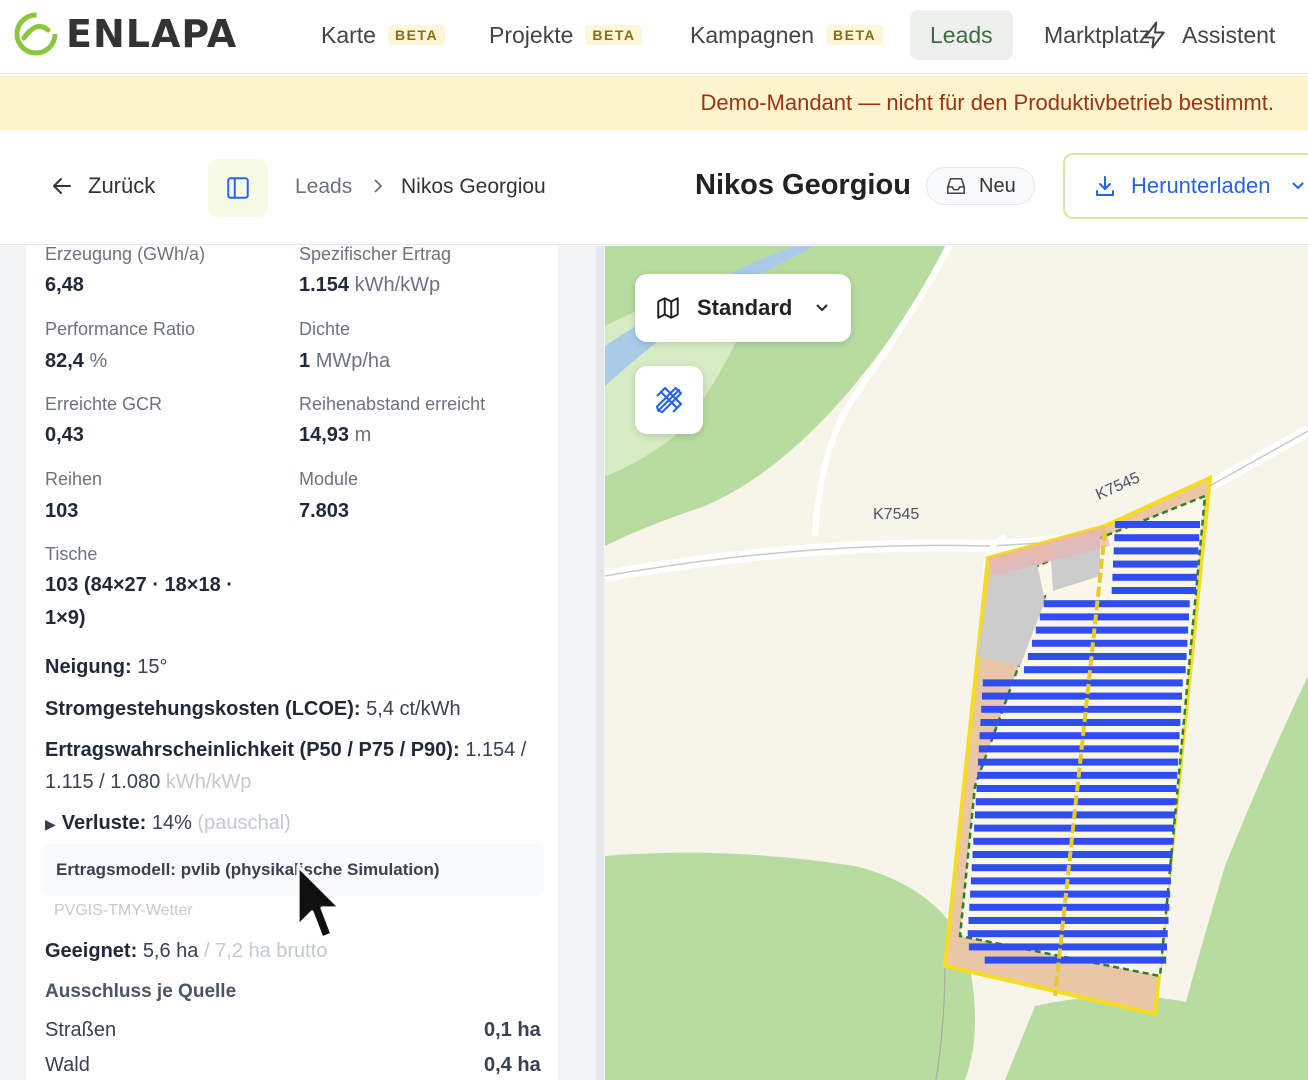 The height and width of the screenshot is (1080, 1308). Describe the element at coordinates (600, 663) in the screenshot. I see `panel-scrollbar` at that location.